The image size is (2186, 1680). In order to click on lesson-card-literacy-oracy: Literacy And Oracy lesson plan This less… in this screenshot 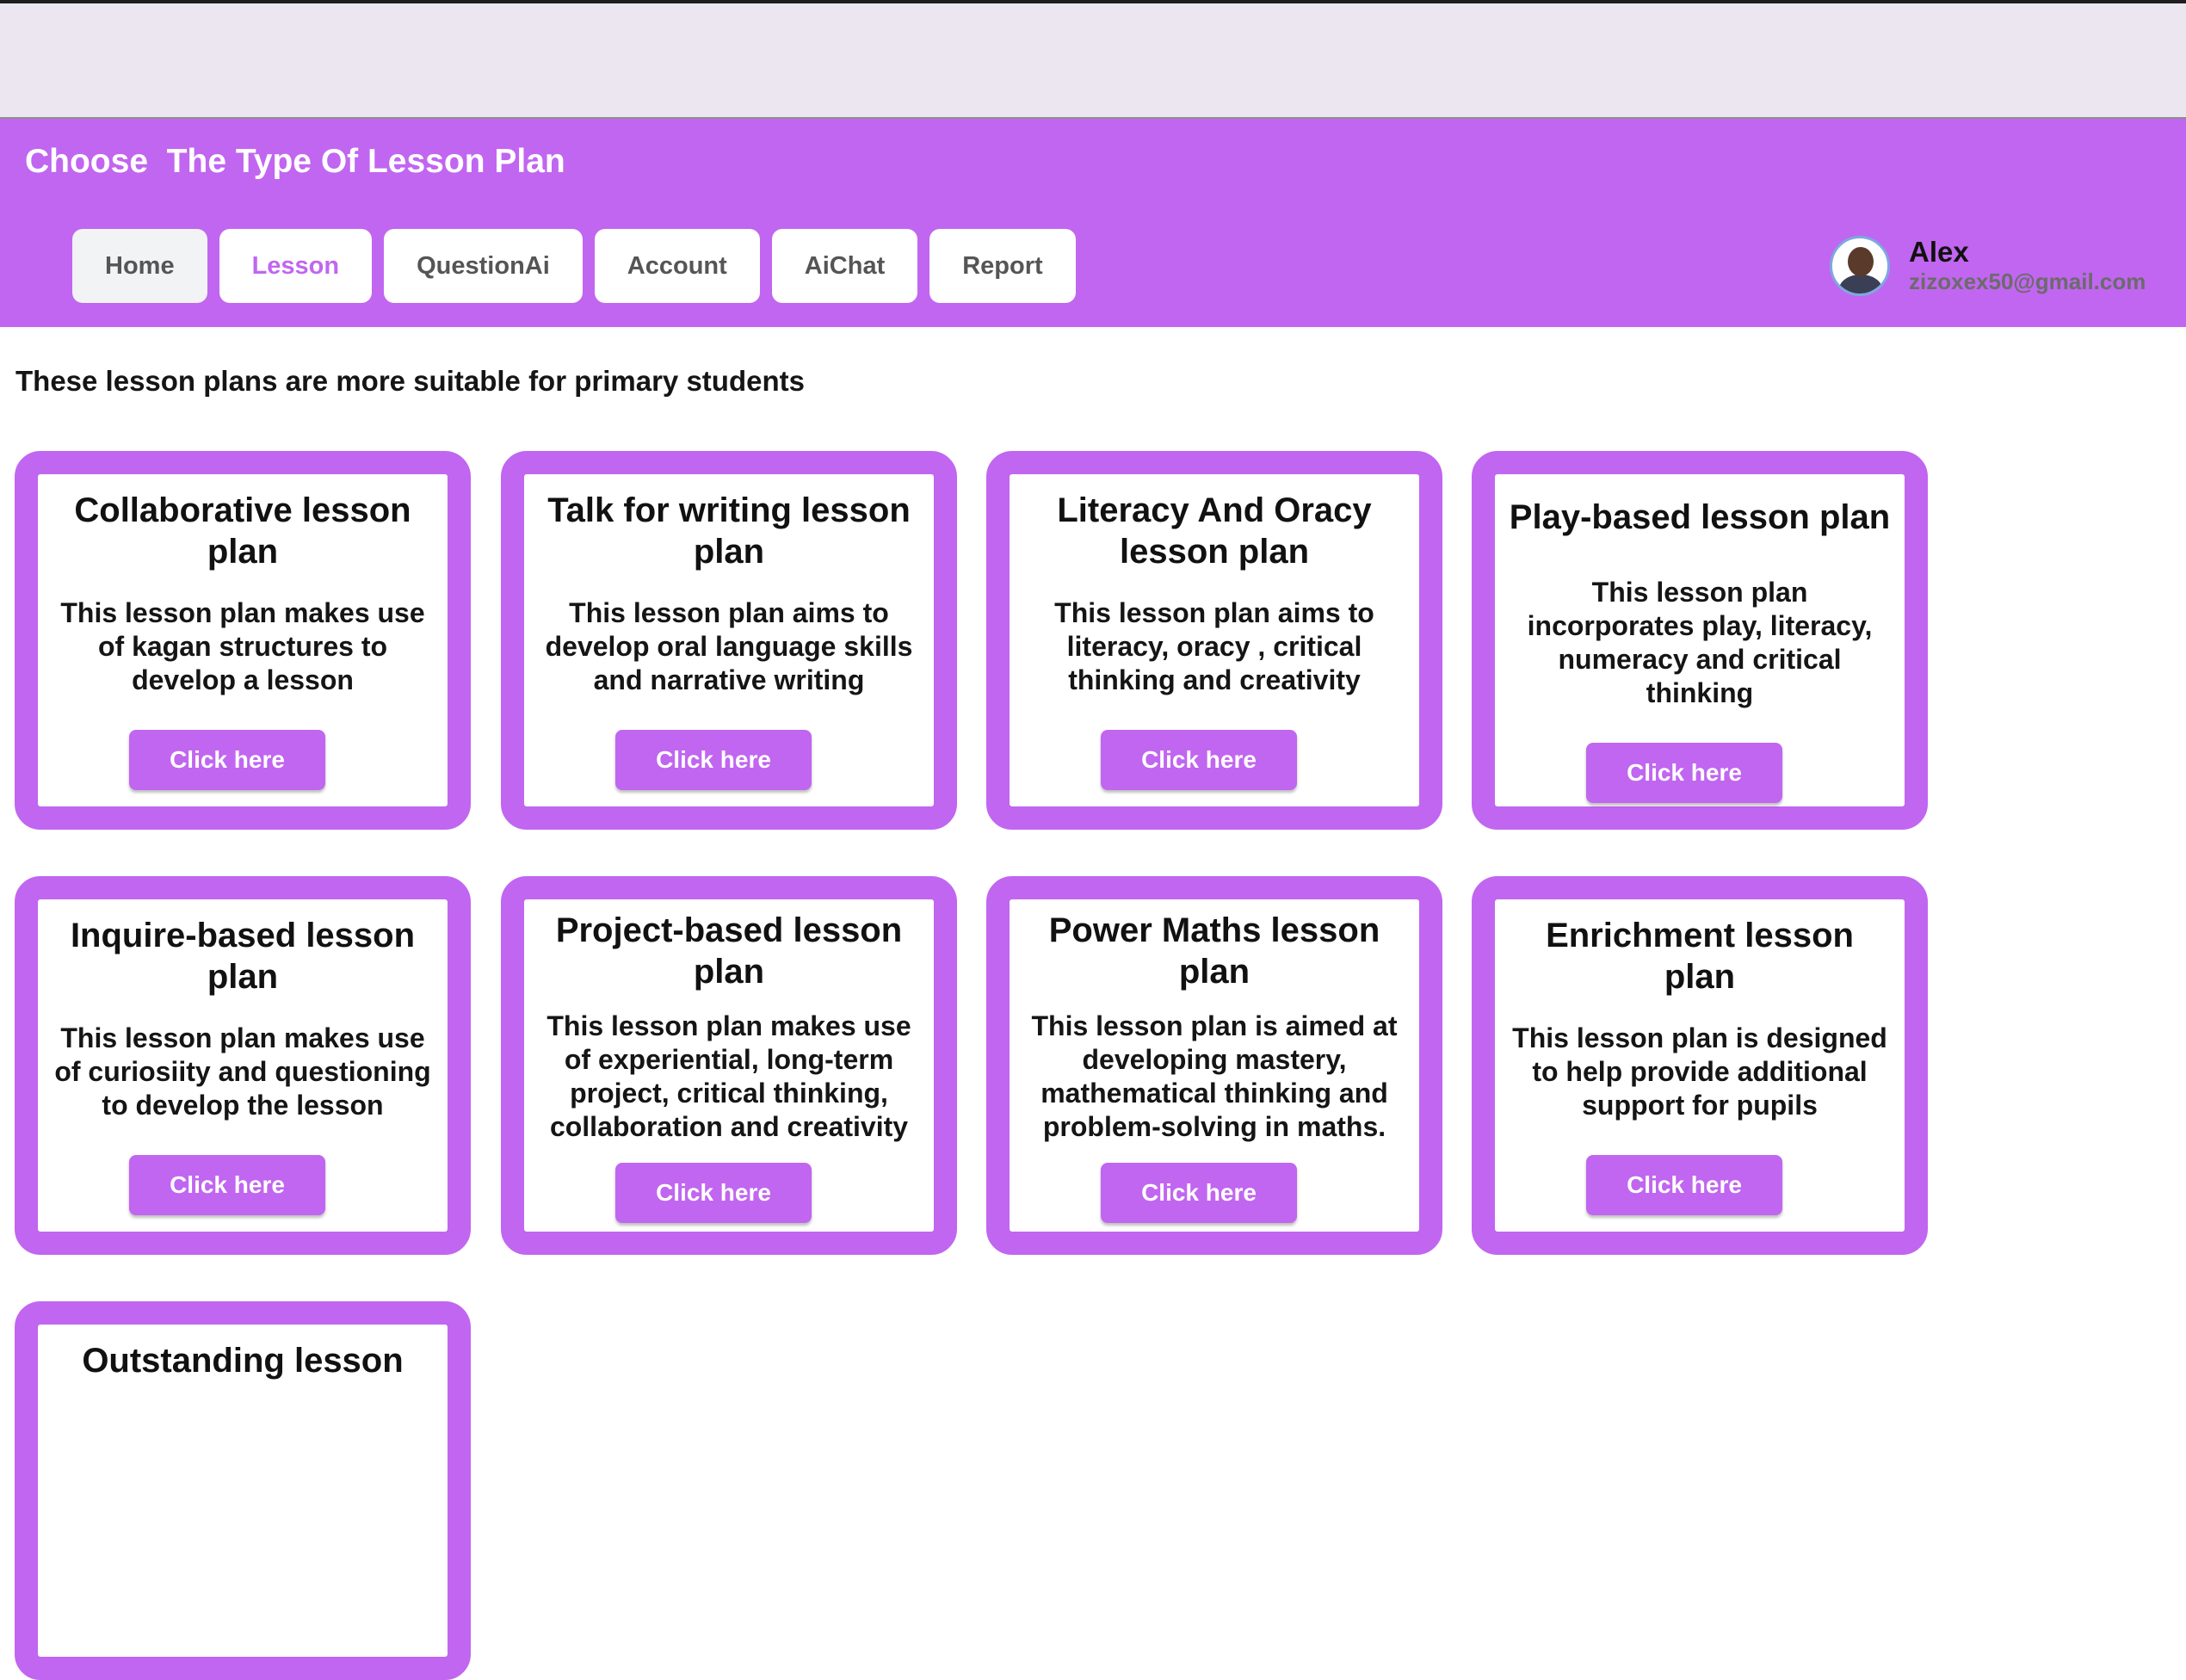, I will do `click(1214, 640)`.